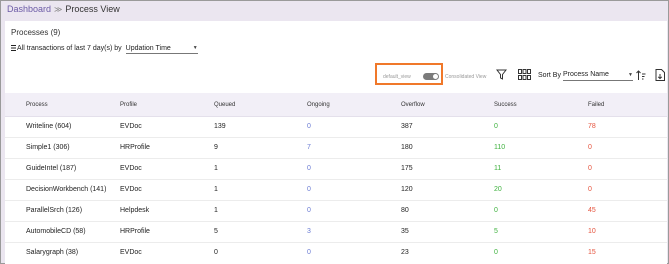 The image size is (669, 264). I want to click on process-name: ParallelSrch (126), so click(54, 210).